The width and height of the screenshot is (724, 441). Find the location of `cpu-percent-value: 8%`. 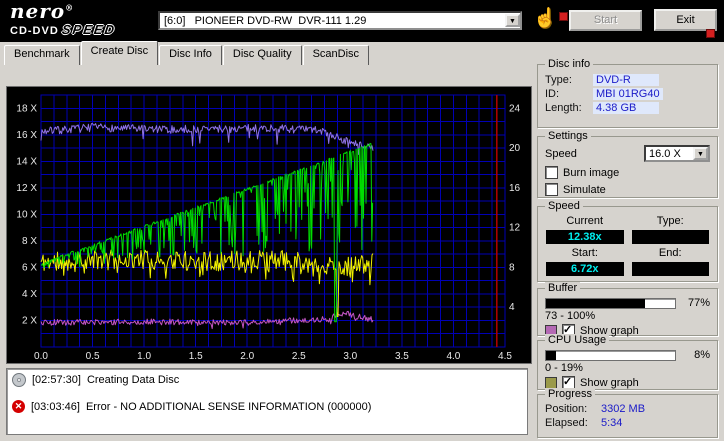

cpu-percent-value: 8% is located at coordinates (702, 355).